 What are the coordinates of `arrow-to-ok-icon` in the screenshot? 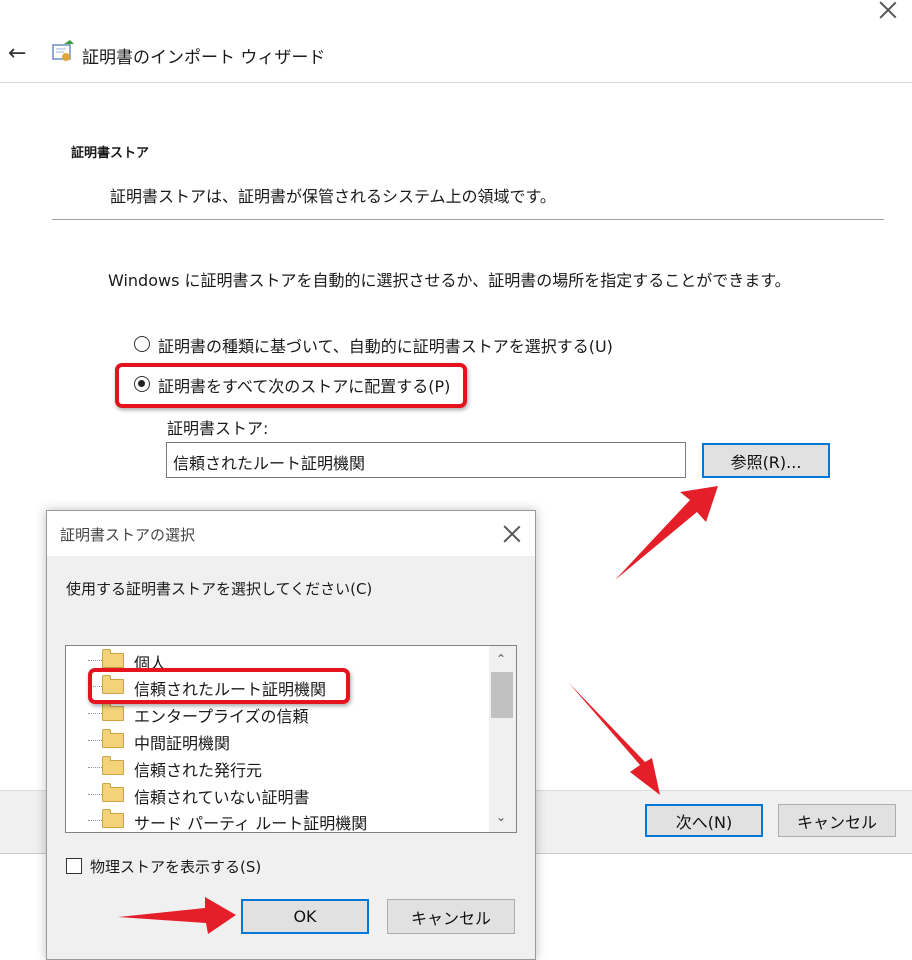 It's located at (177, 915).